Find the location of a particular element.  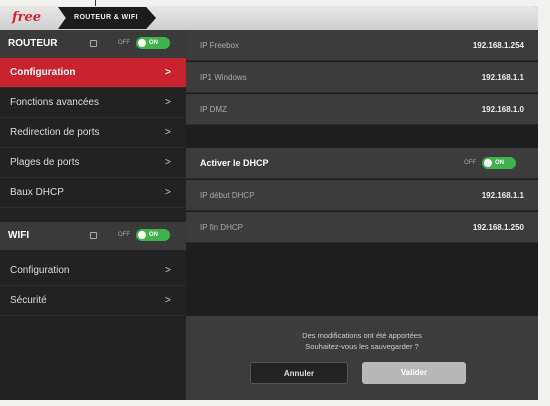

routeur-toggle: OFF ON is located at coordinates (148, 43).